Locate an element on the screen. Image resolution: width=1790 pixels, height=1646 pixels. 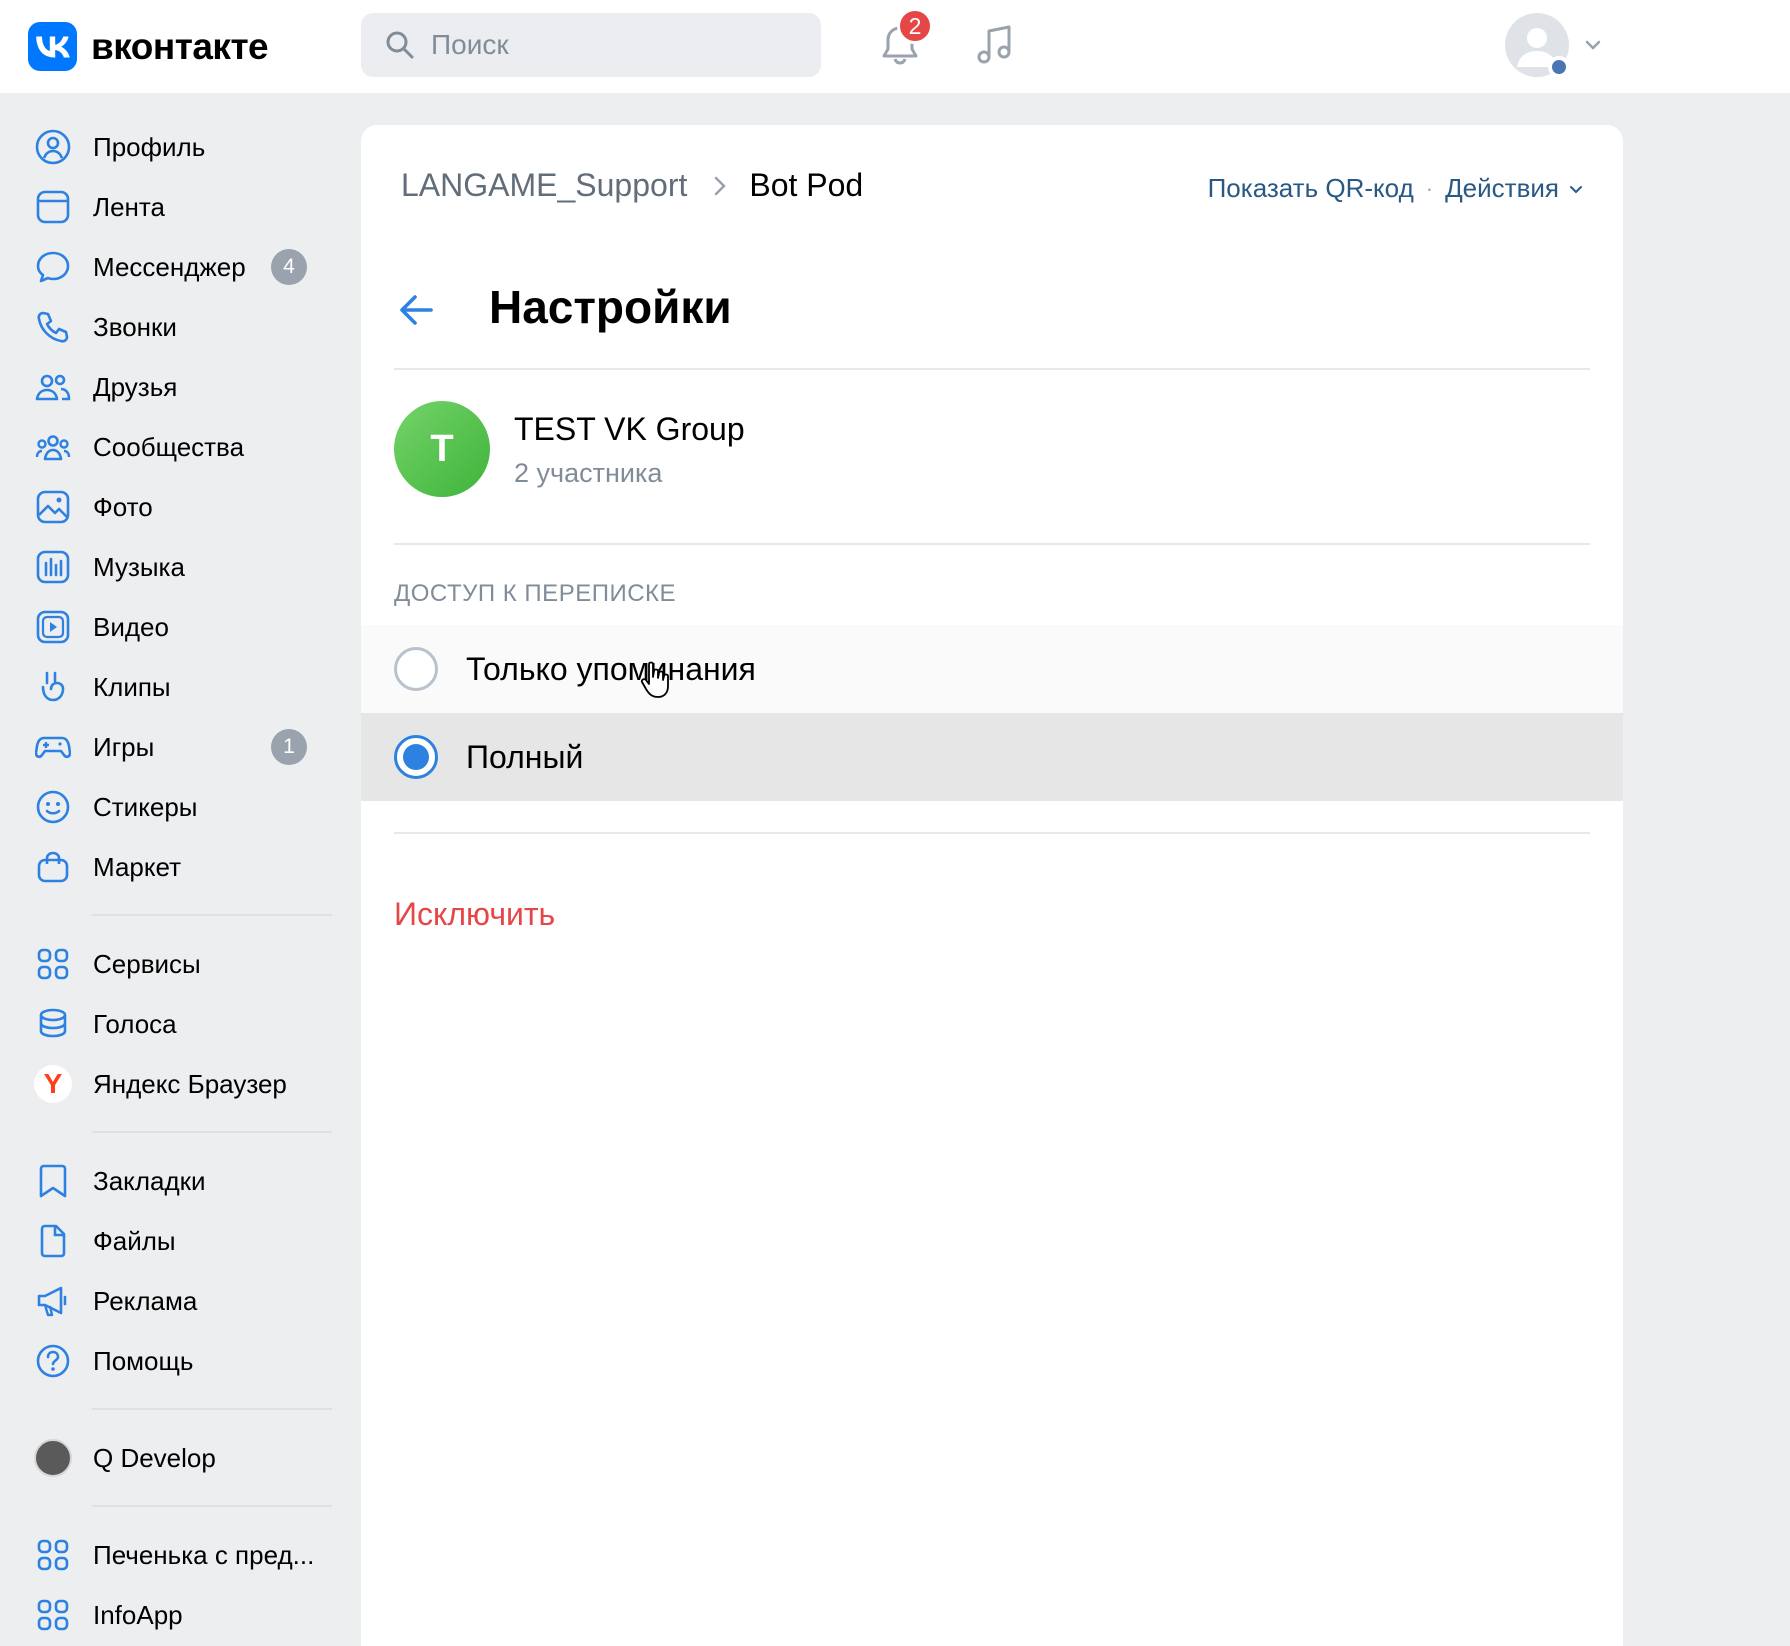
vk-logo-icon is located at coordinates (52, 46).